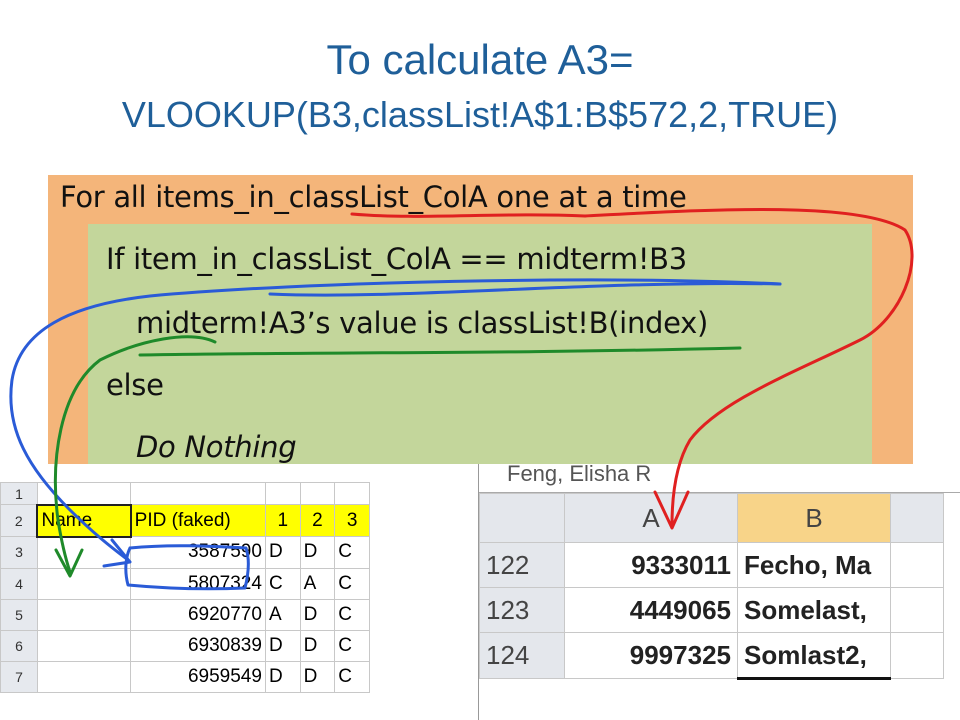 The image size is (960, 720). I want to click on row-header: 3, so click(19, 552).